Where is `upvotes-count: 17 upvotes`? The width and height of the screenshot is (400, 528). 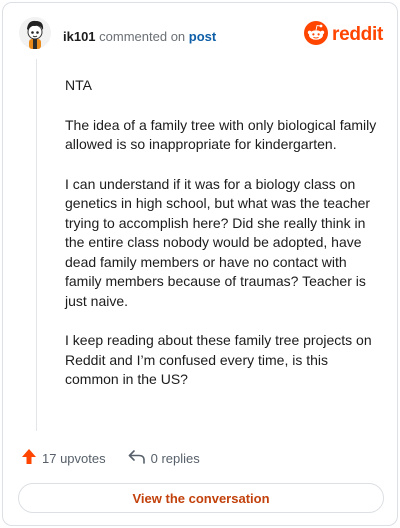 upvotes-count: 17 upvotes is located at coordinates (74, 458).